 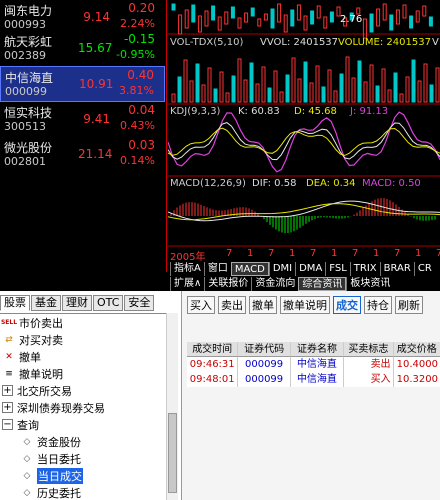 I want to click on action-button: 撤单说明, so click(x=305, y=305).